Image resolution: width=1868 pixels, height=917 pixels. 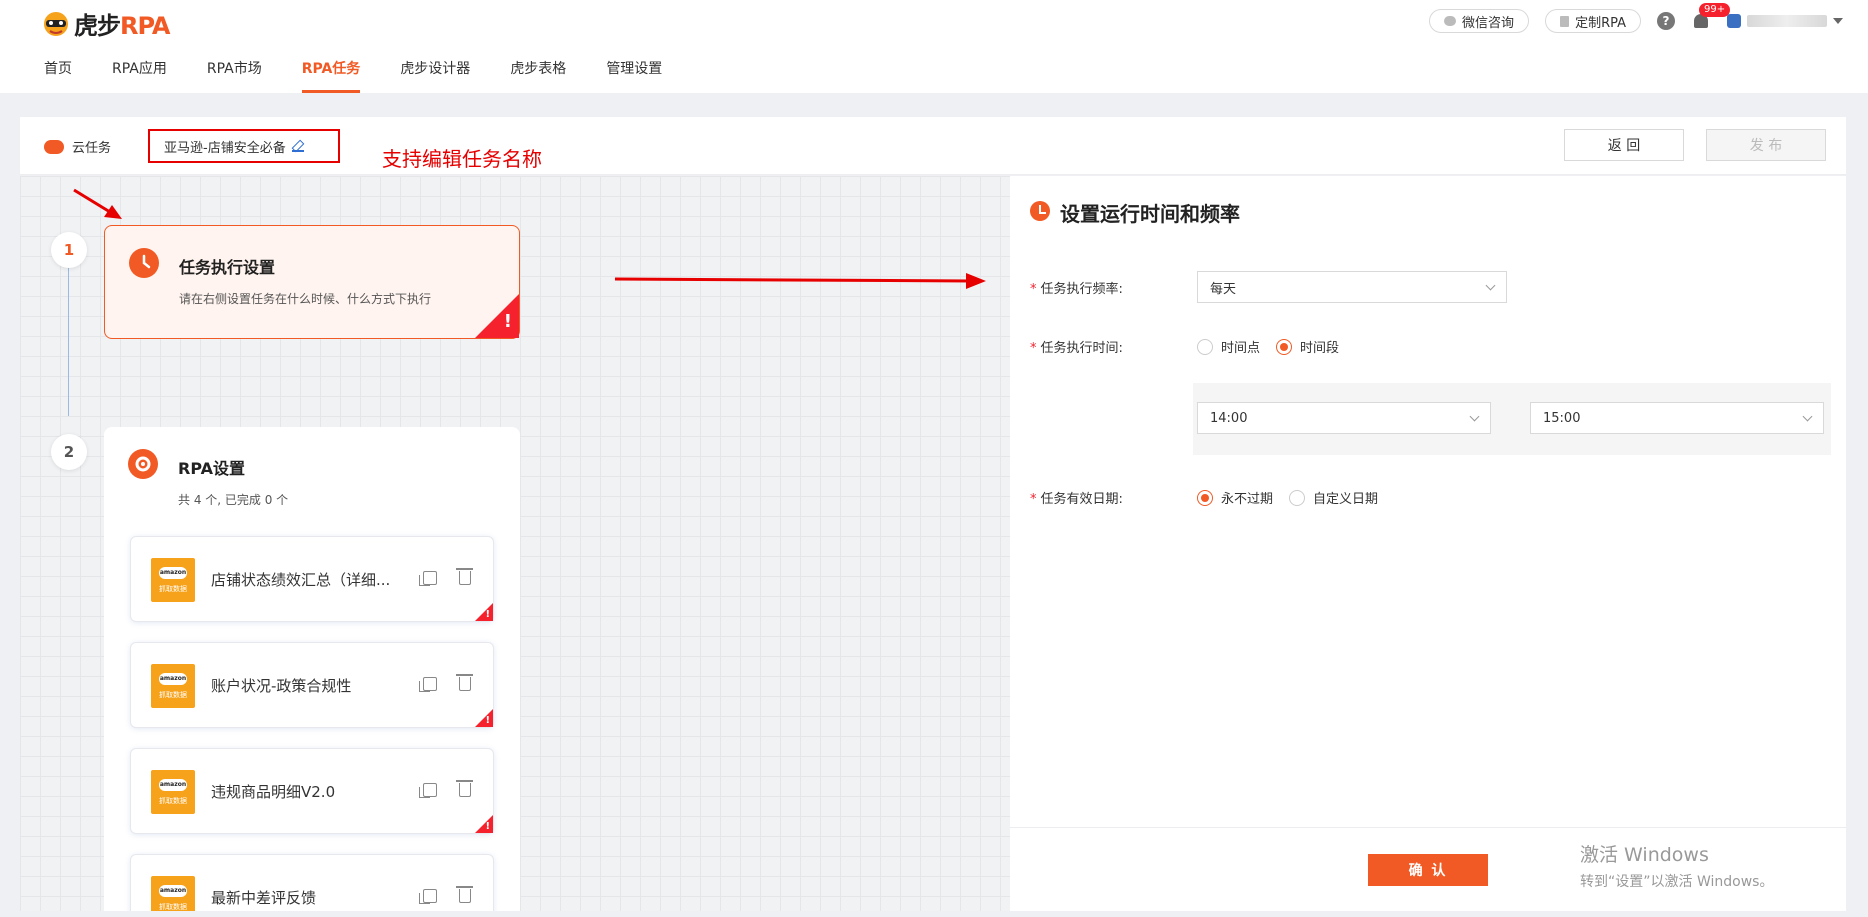 I want to click on cloud-task-tag: 云任务, so click(x=77, y=146).